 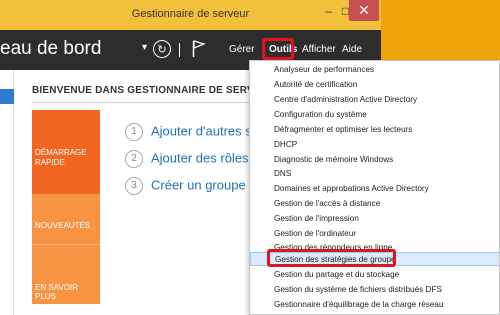 I want to click on menu-afficher: Afficher, so click(x=319, y=49).